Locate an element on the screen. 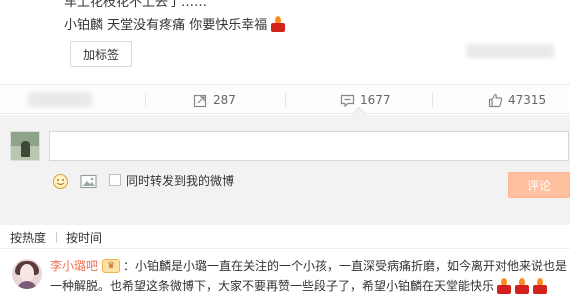  commenter-name: 李小璐吧 is located at coordinates (74, 265).